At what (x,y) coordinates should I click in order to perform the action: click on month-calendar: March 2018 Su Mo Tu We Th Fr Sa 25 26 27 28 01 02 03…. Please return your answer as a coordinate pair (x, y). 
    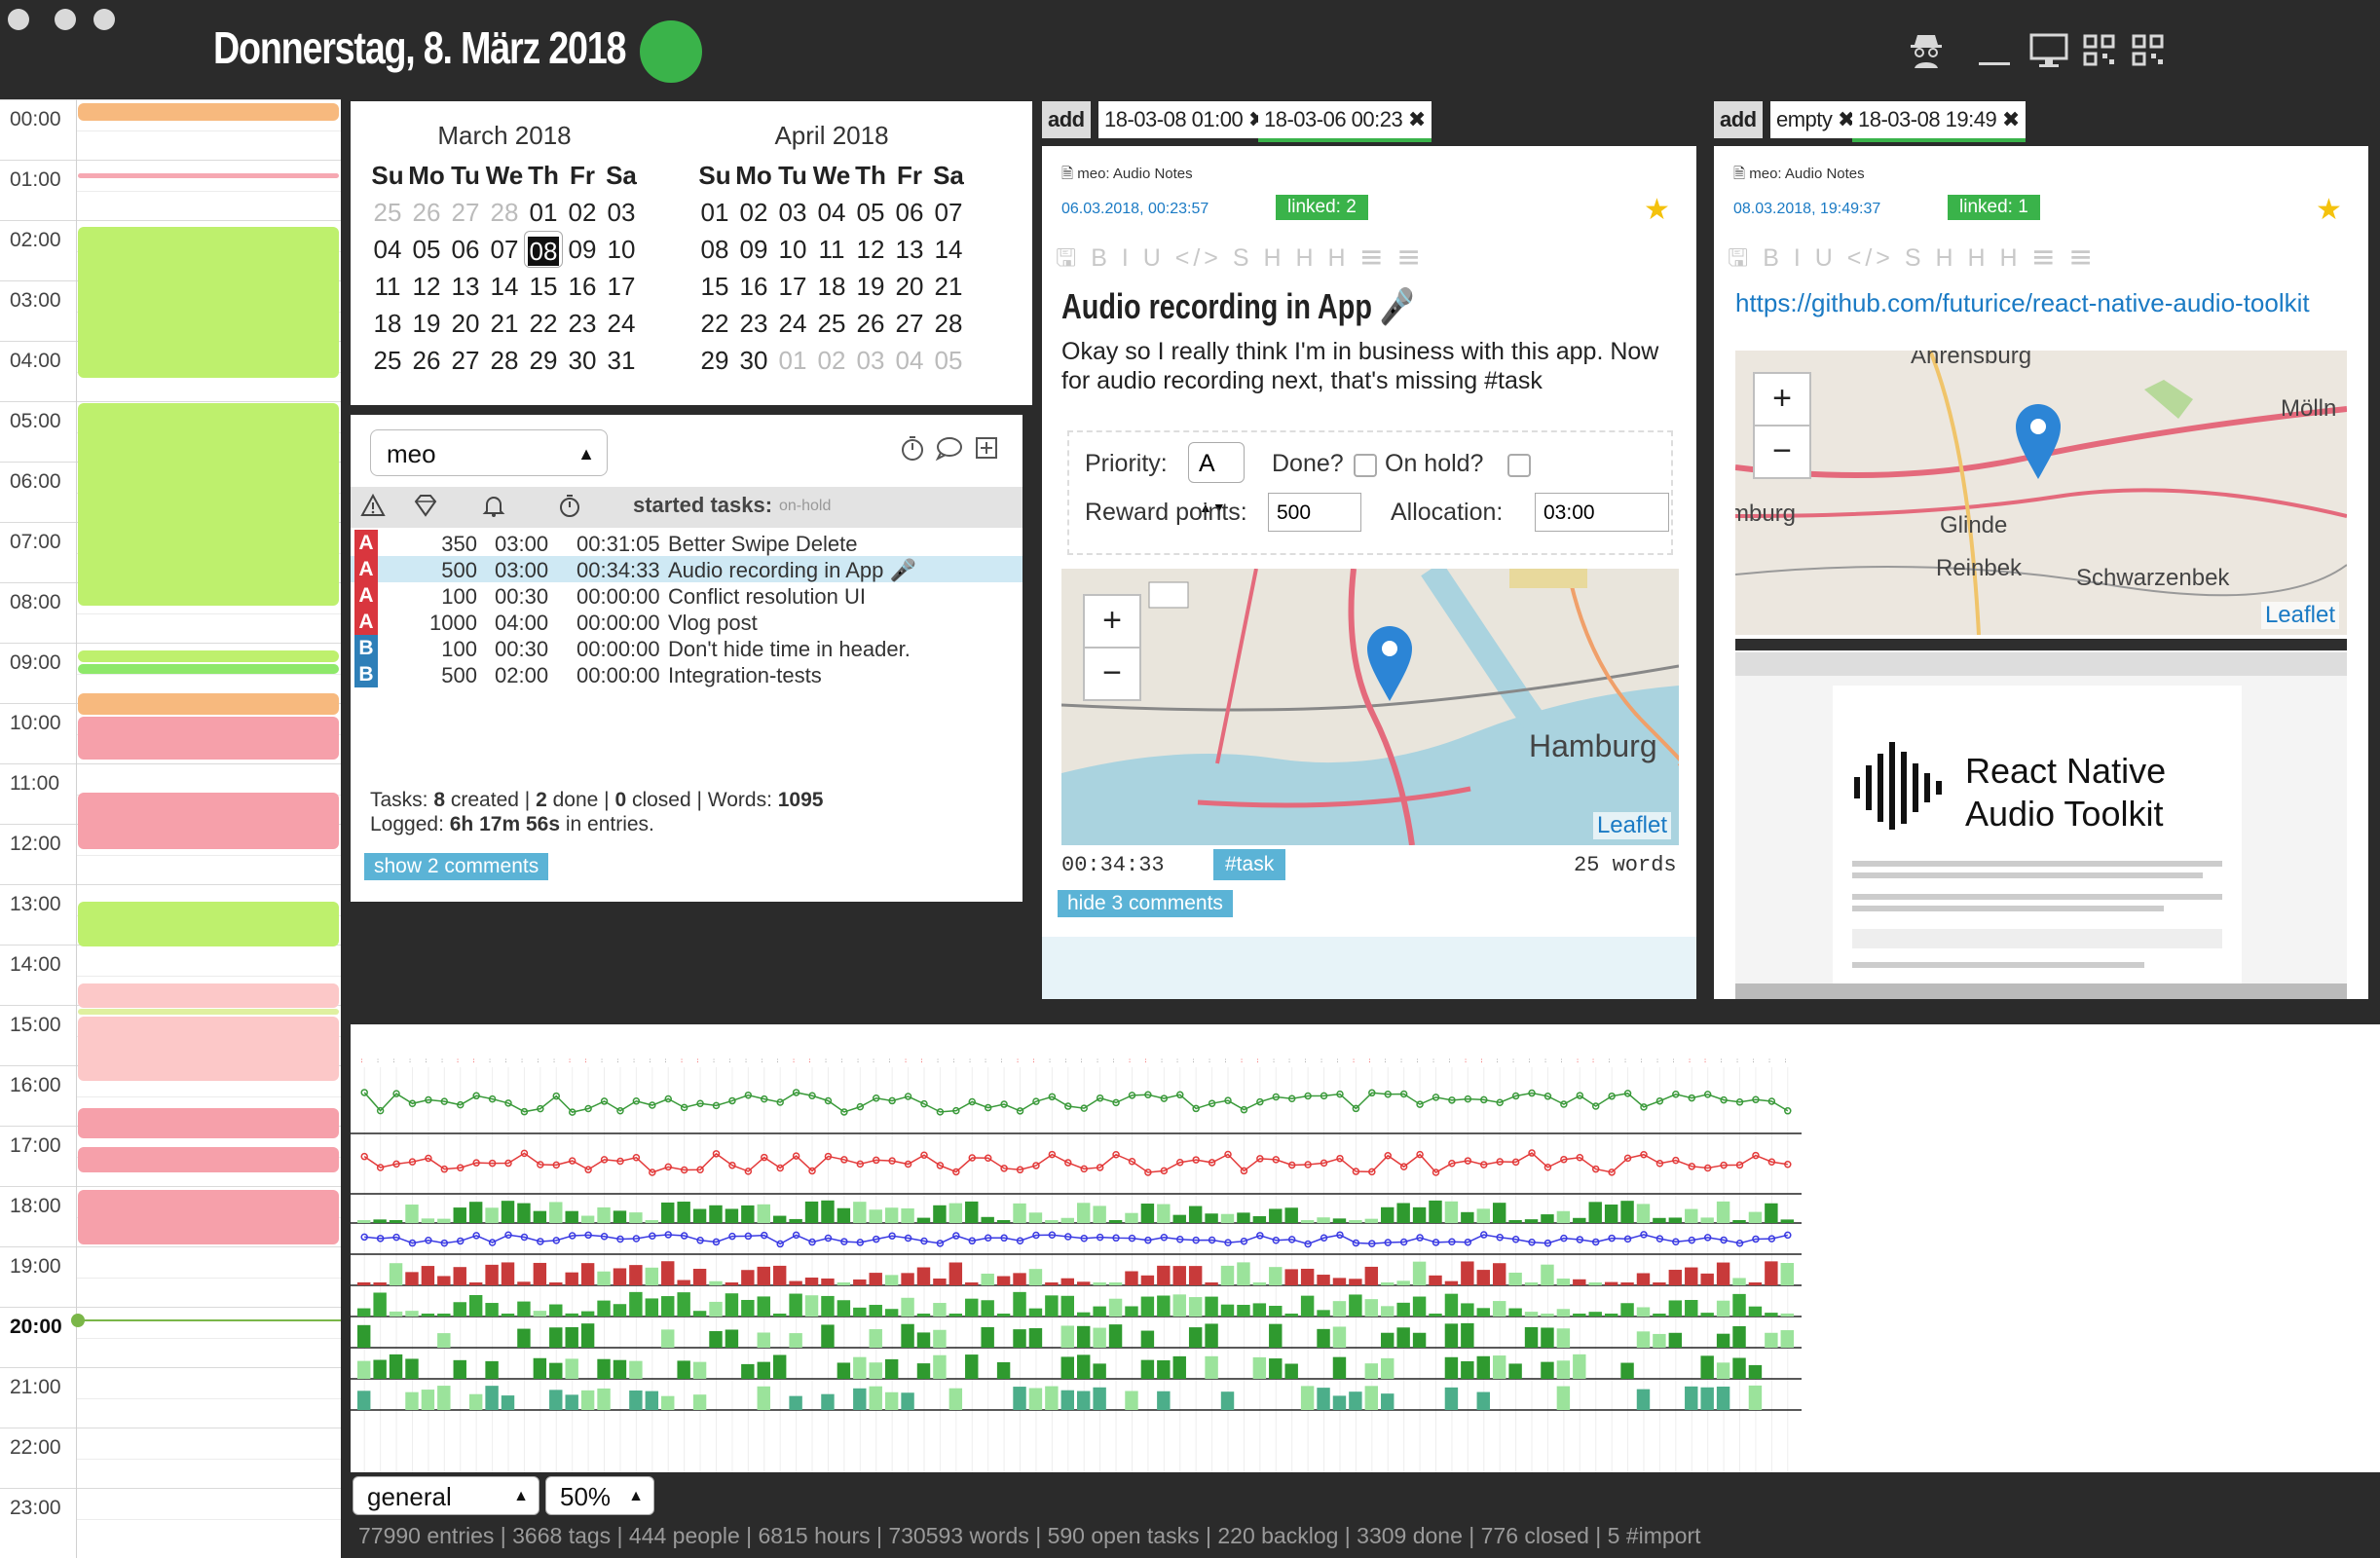
    Looking at the image, I should click on (691, 253).